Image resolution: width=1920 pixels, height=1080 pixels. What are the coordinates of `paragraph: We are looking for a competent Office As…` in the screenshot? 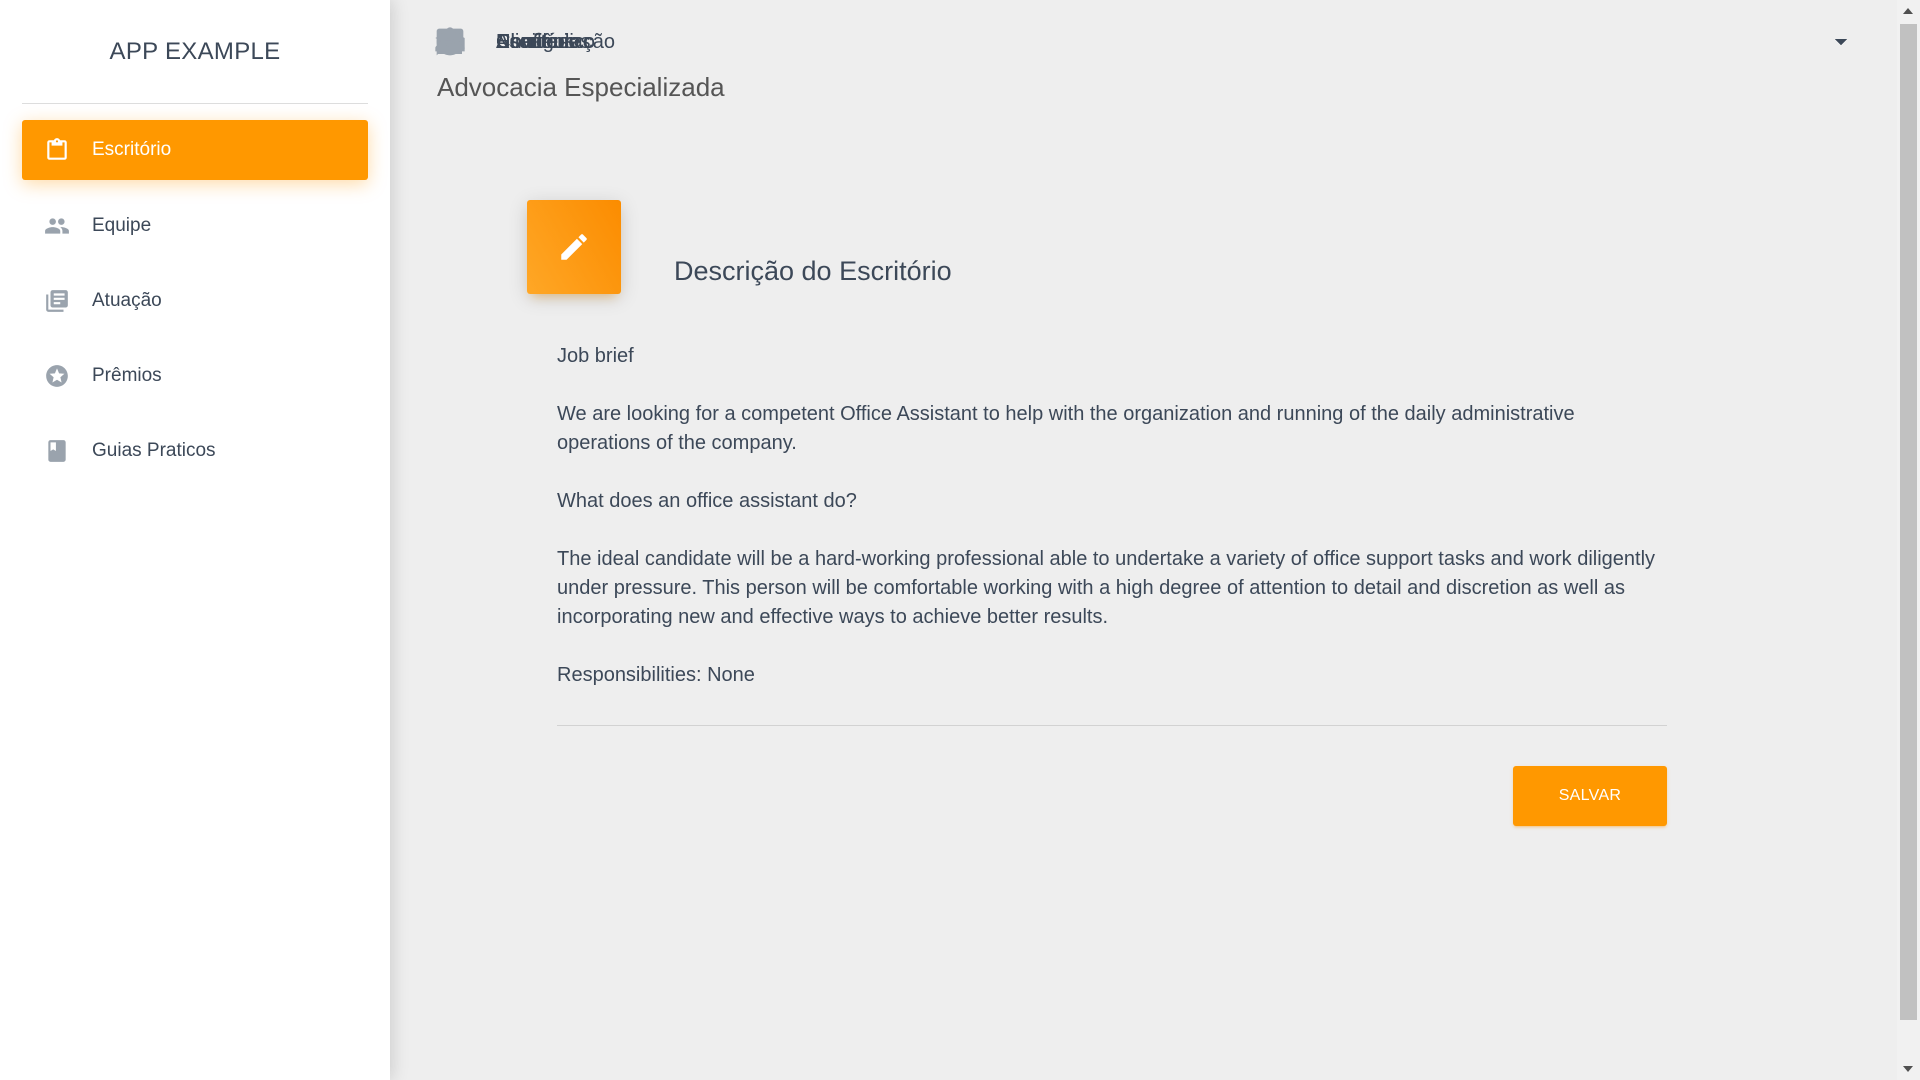 It's located at (1066, 428).